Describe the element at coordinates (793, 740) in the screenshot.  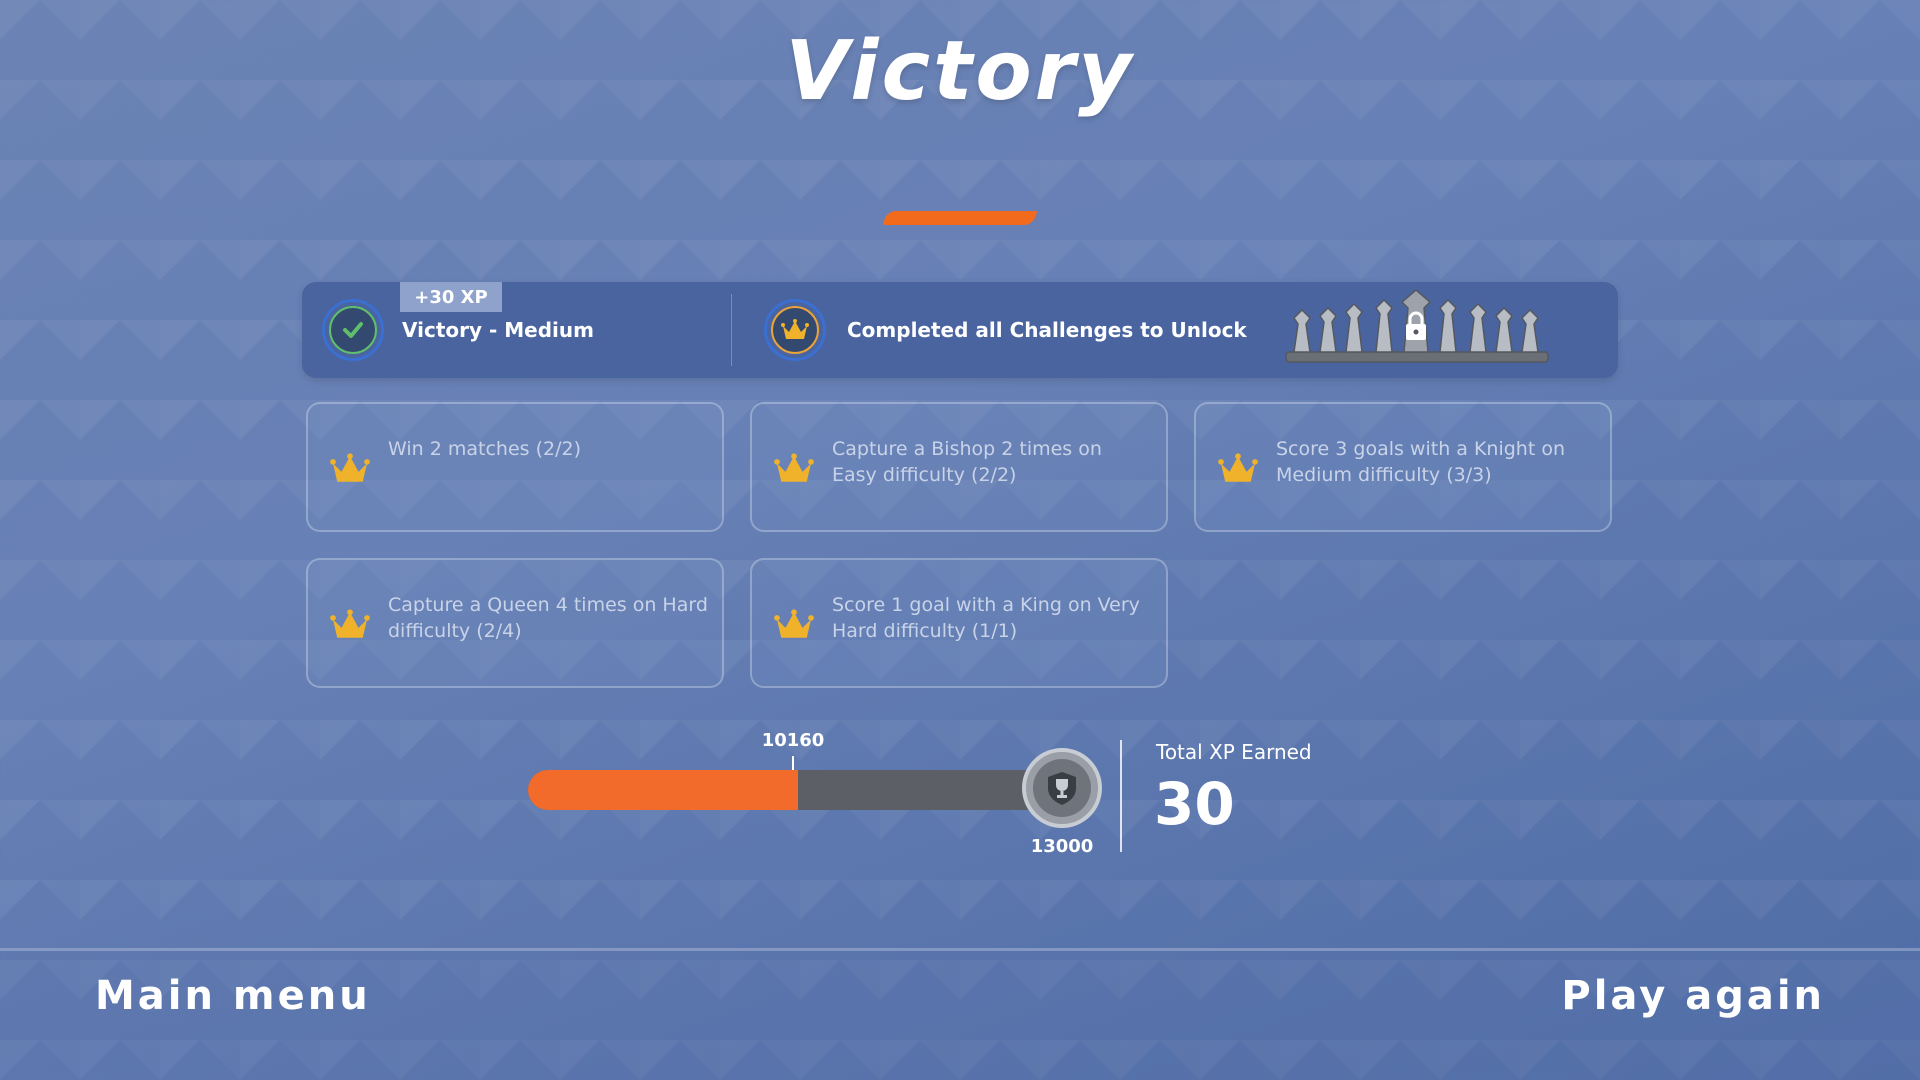
I see `current-xp-label: 10160` at that location.